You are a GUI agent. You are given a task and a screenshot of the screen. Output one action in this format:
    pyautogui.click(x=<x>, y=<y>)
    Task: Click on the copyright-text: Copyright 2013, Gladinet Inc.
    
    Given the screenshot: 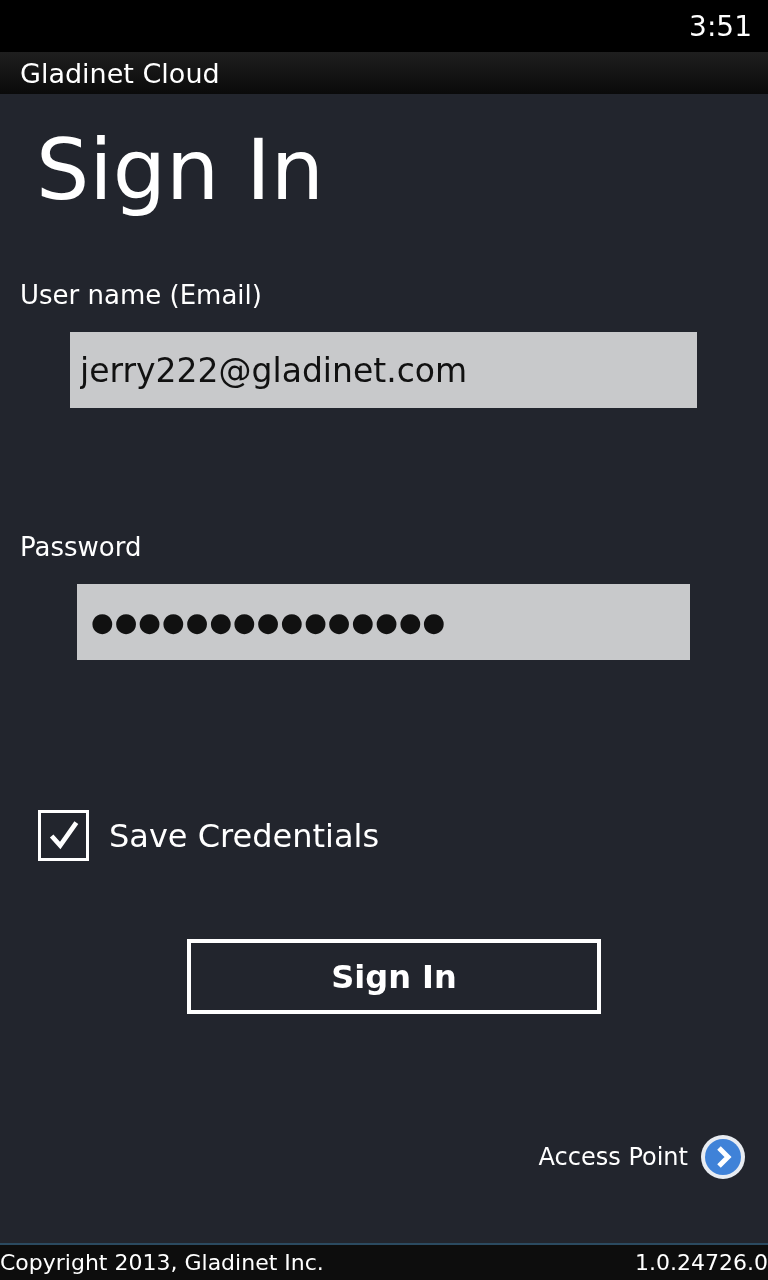 What is the action you would take?
    pyautogui.click(x=162, y=1262)
    